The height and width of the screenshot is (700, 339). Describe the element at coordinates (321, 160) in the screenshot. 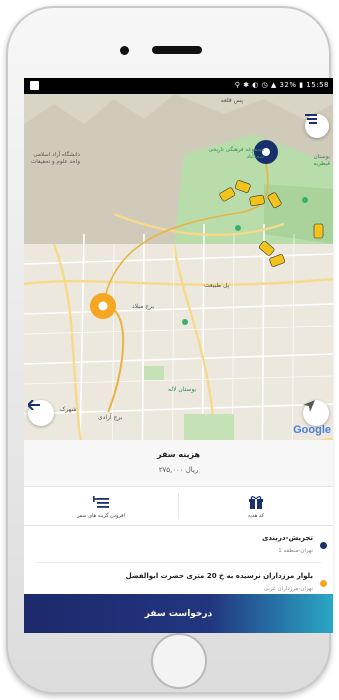

I see `map-label-park: بوستان قیطریه` at that location.